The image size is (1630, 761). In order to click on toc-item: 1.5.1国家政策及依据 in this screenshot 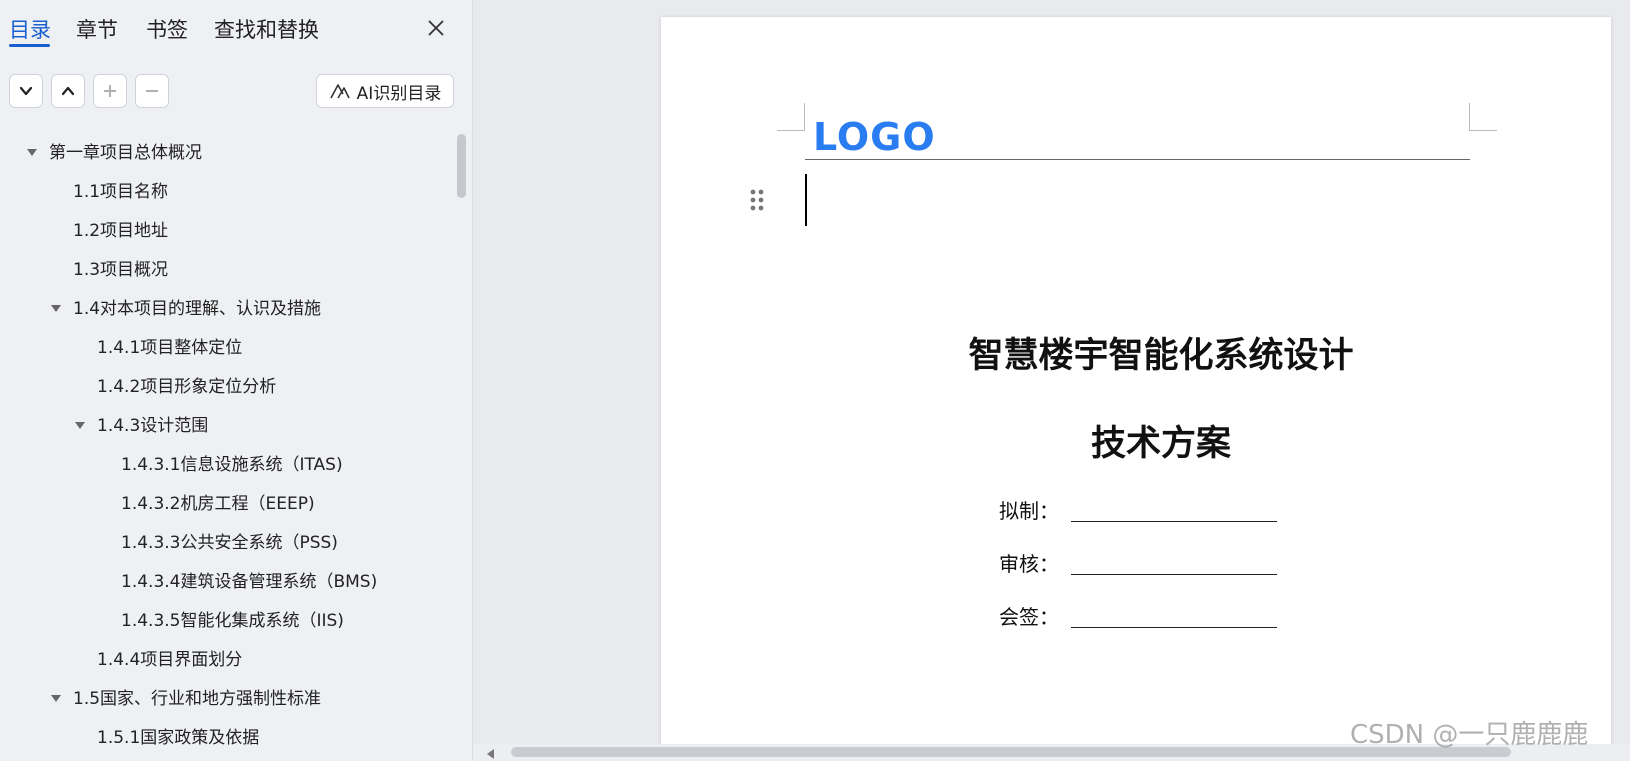, I will do `click(178, 738)`.